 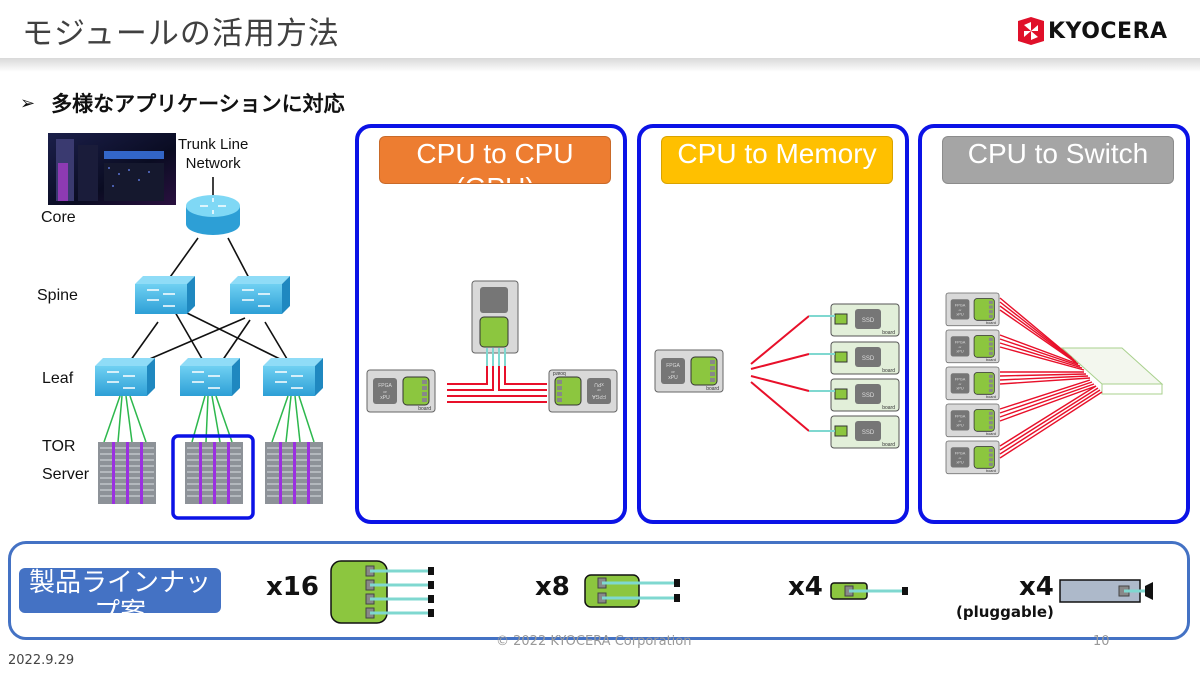 What do you see at coordinates (865, 376) in the screenshot?
I see `ssd-boards: SSD board SSD board SSD board SSD board` at bounding box center [865, 376].